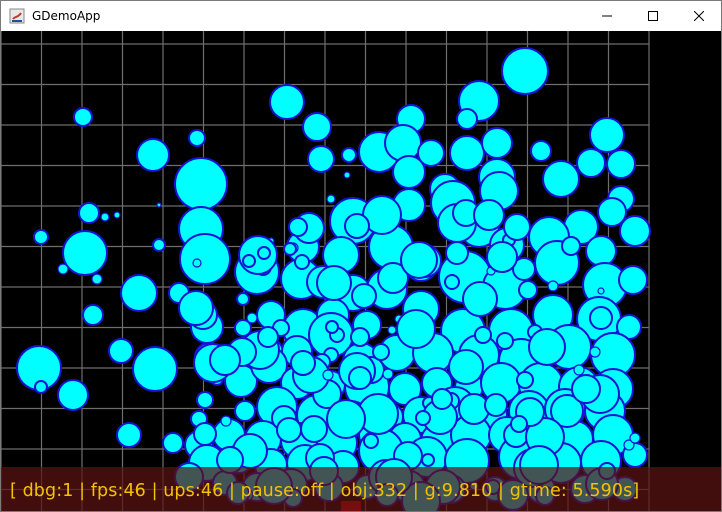 Image resolution: width=722 pixels, height=512 pixels. I want to click on maximize-icon, so click(653, 16).